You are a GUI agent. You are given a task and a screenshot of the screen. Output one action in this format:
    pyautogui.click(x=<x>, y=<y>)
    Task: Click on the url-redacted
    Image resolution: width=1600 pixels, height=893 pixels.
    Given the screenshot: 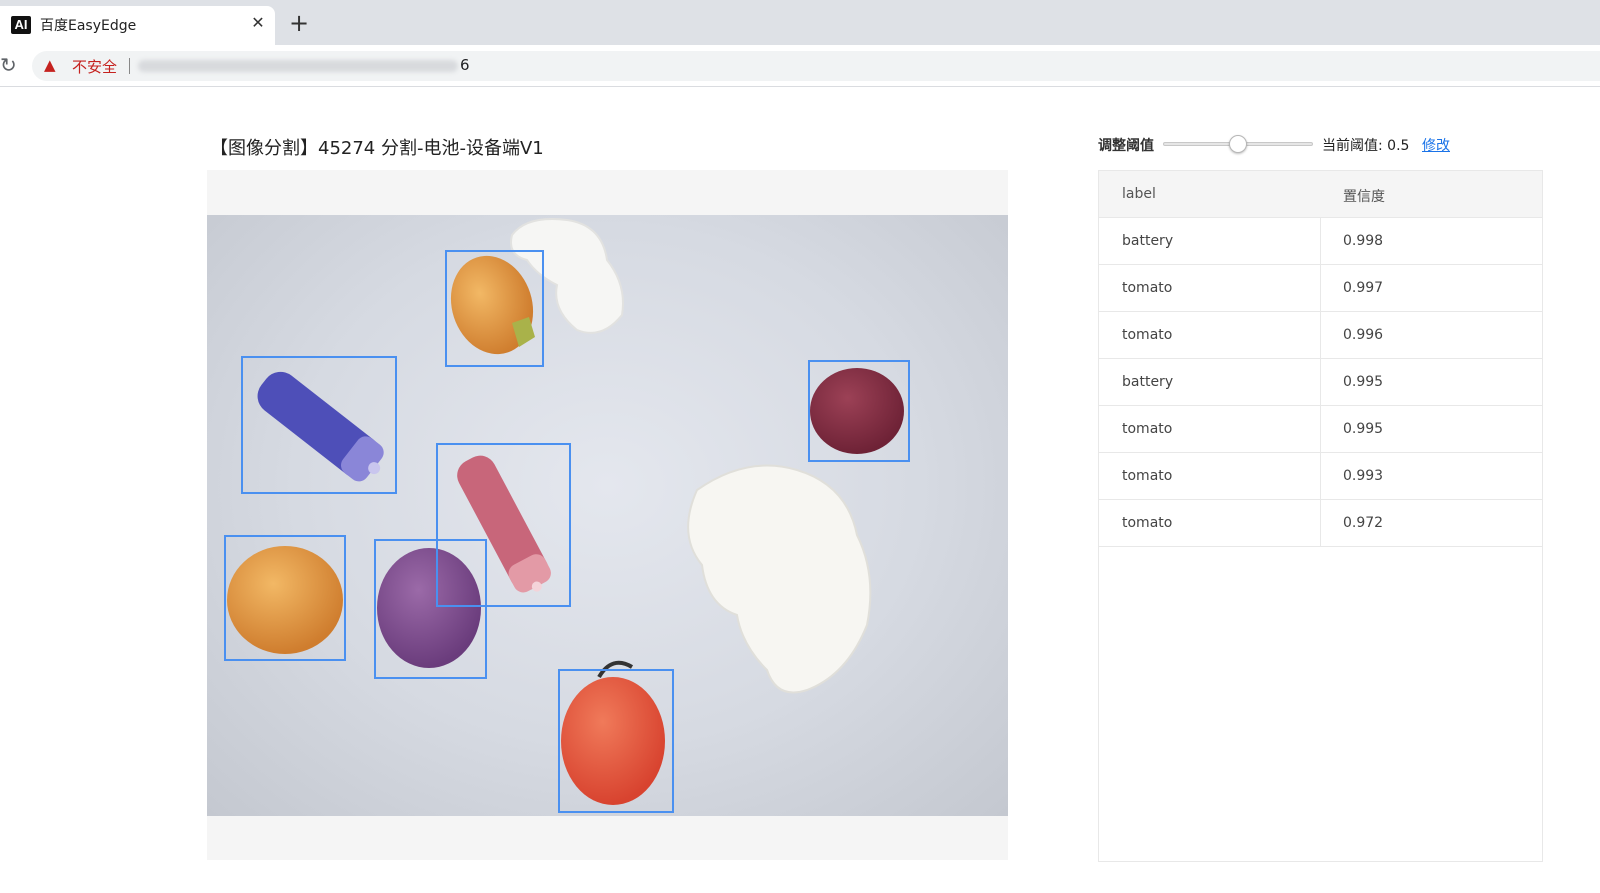 What is the action you would take?
    pyautogui.click(x=298, y=66)
    